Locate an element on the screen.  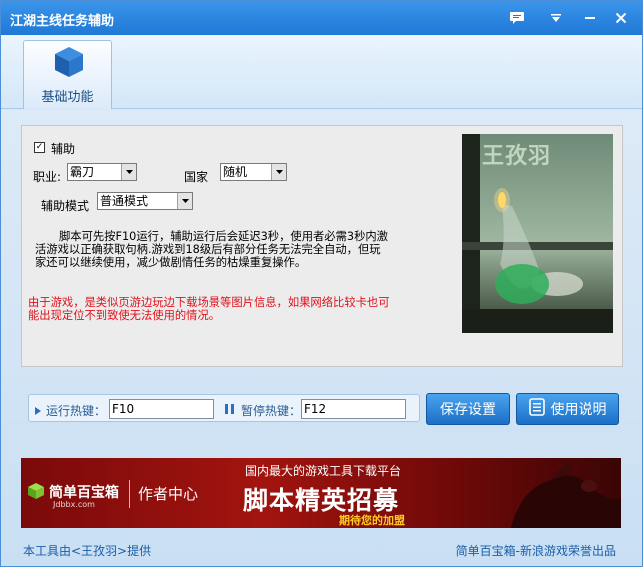
photo-watermark: 王孜羽 is located at coordinates (517, 156).